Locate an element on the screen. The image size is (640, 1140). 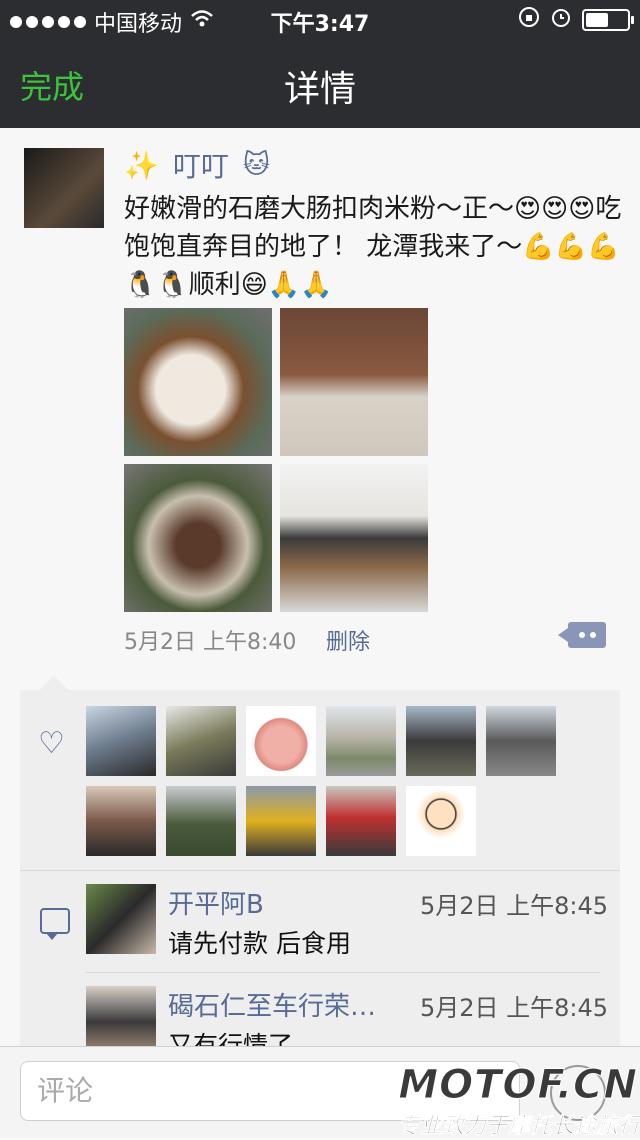
comment-text: 又有行情了。 is located at coordinates (243, 1038).